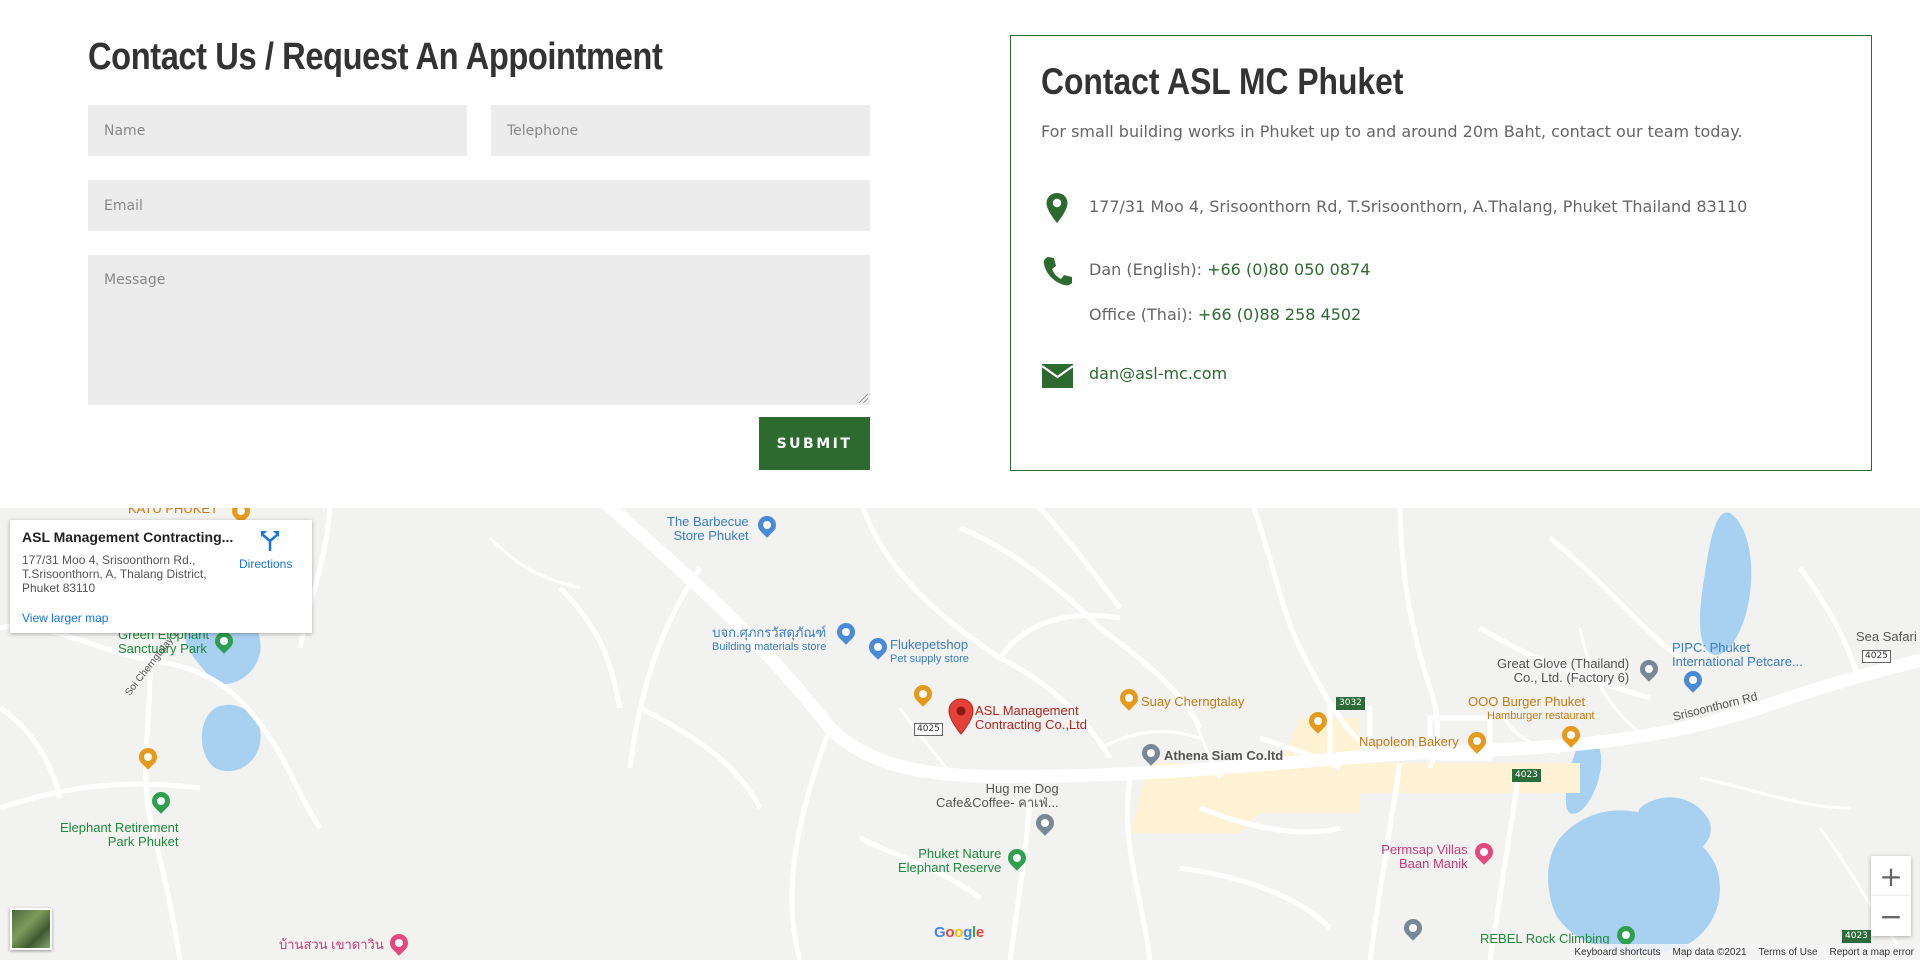 The image size is (1920, 966). What do you see at coordinates (708, 529) in the screenshot?
I see `map-label-bbq: The Barbecue Store Phuket` at bounding box center [708, 529].